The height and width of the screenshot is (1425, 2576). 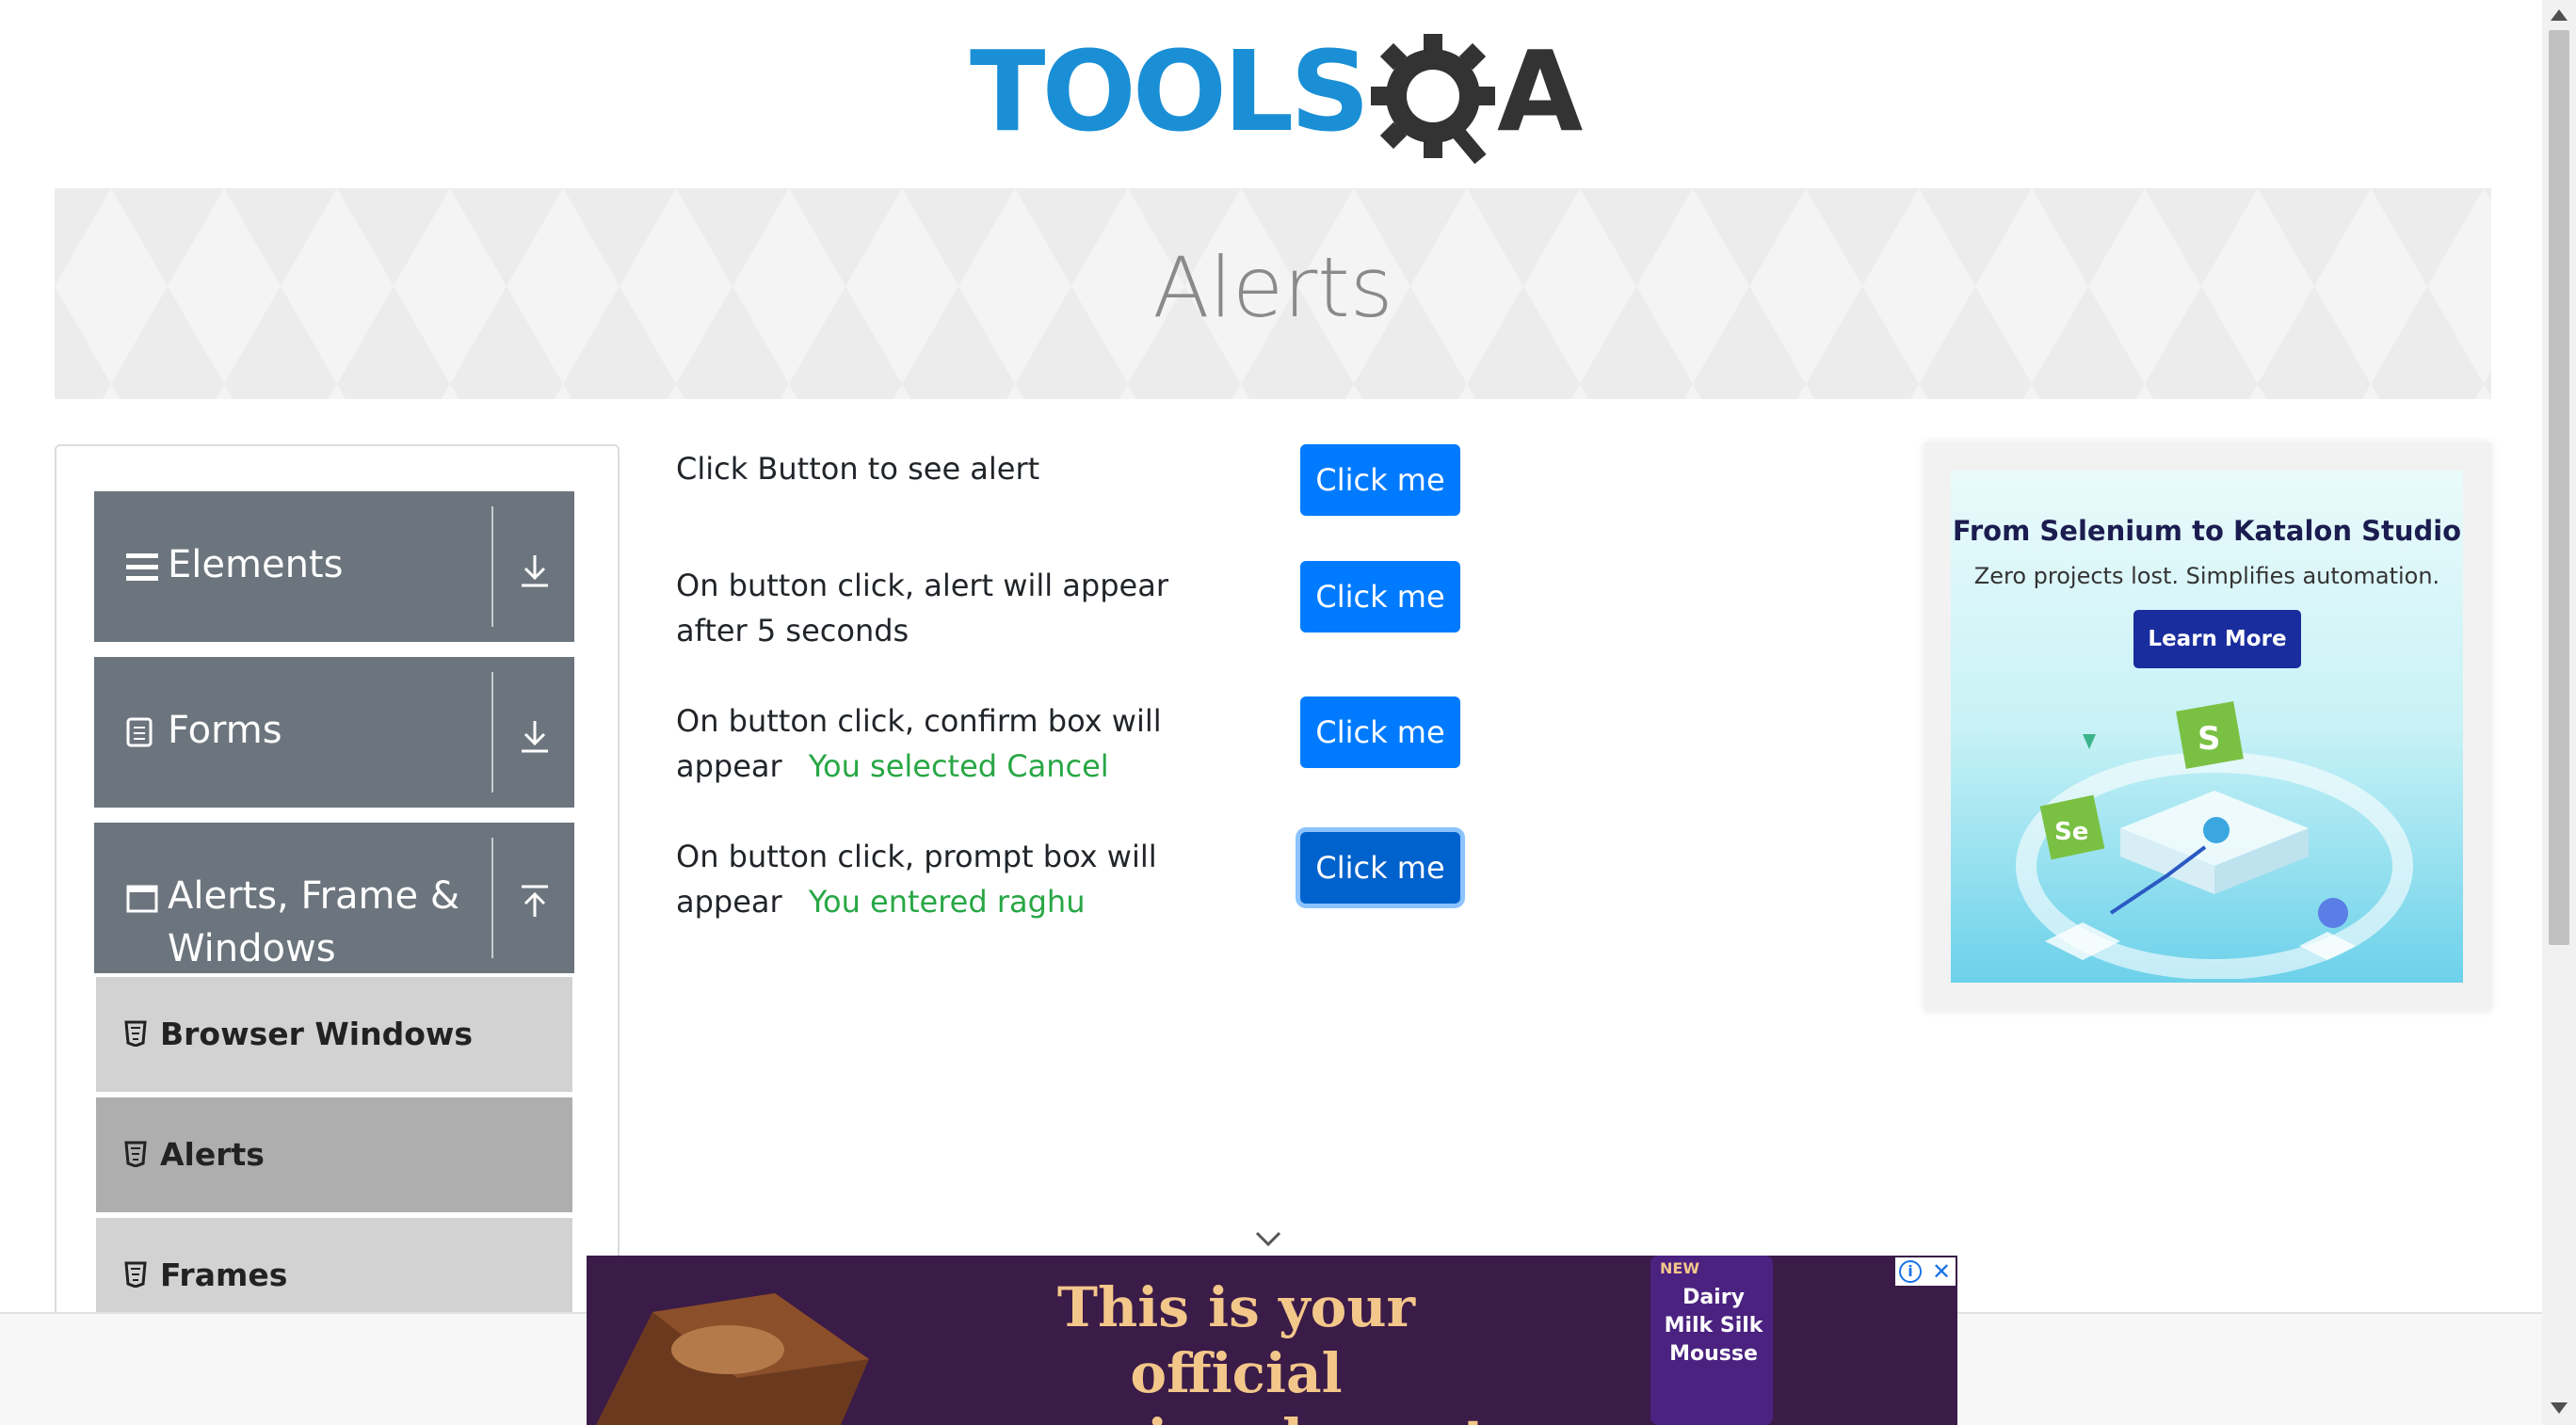 What do you see at coordinates (224, 1275) in the screenshot?
I see `sidebar-item-label: Frames` at bounding box center [224, 1275].